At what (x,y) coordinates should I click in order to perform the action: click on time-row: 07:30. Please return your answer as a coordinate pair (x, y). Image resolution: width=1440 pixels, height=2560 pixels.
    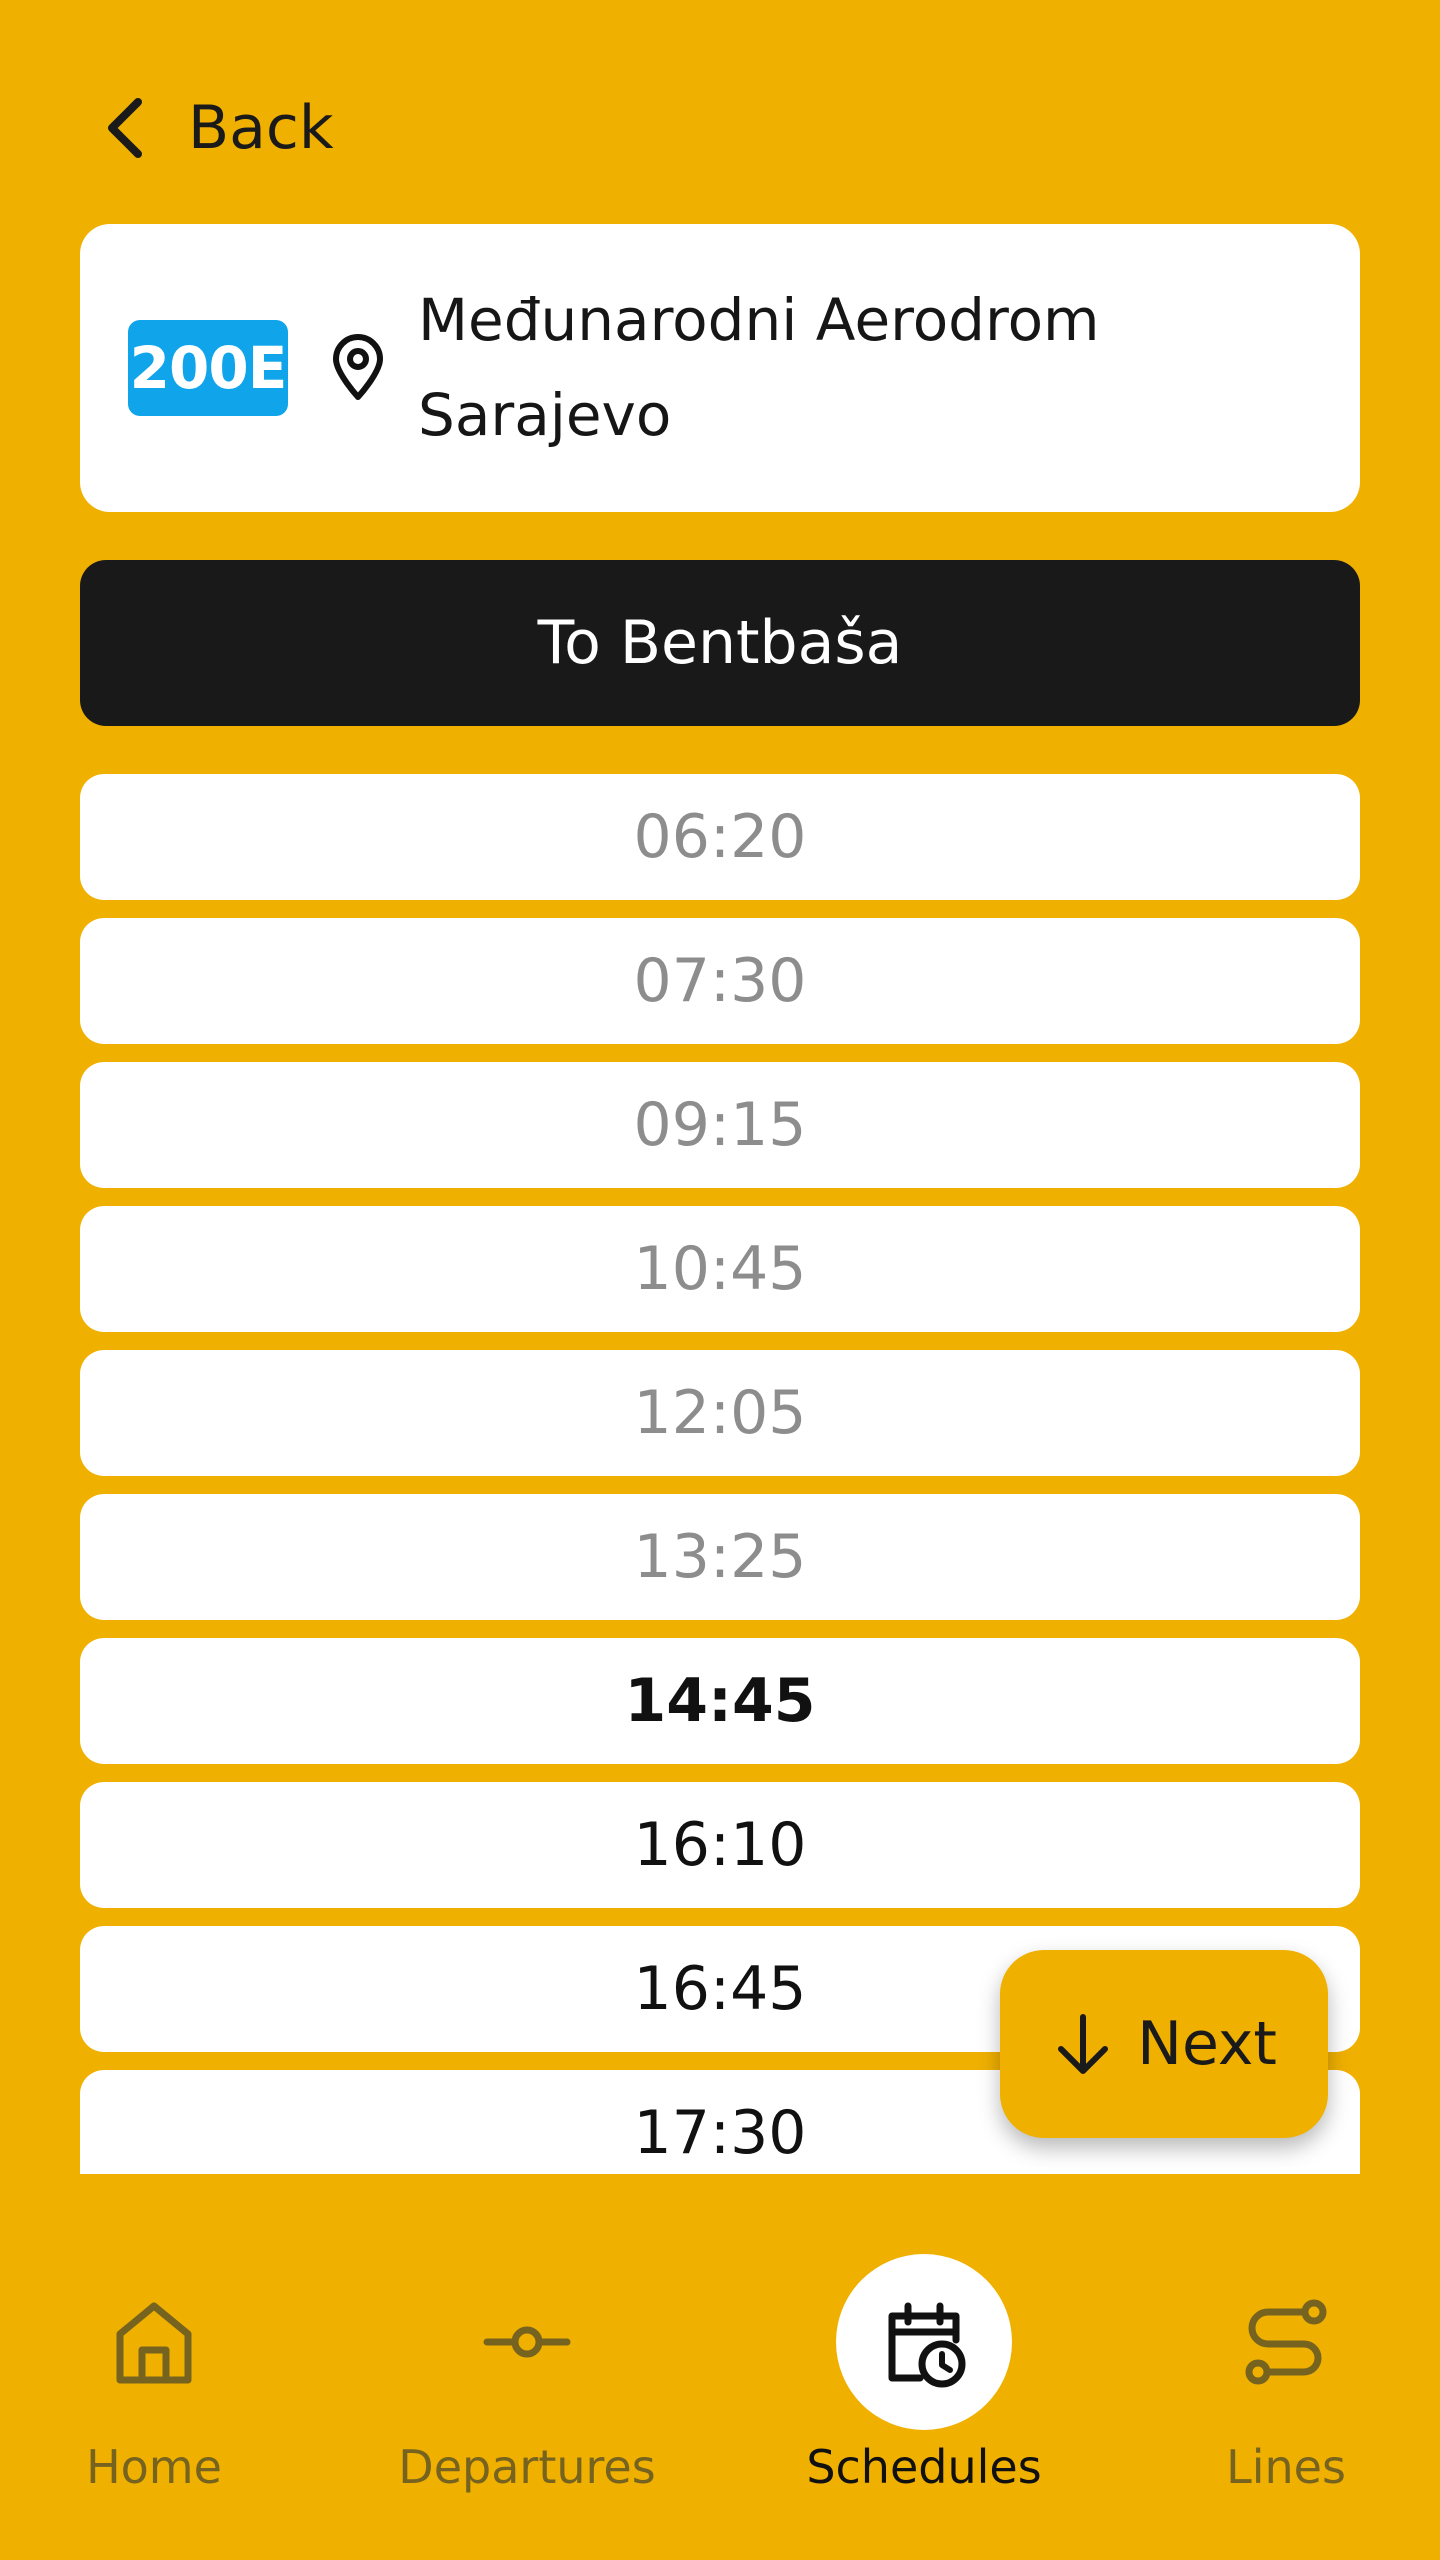
    Looking at the image, I should click on (720, 981).